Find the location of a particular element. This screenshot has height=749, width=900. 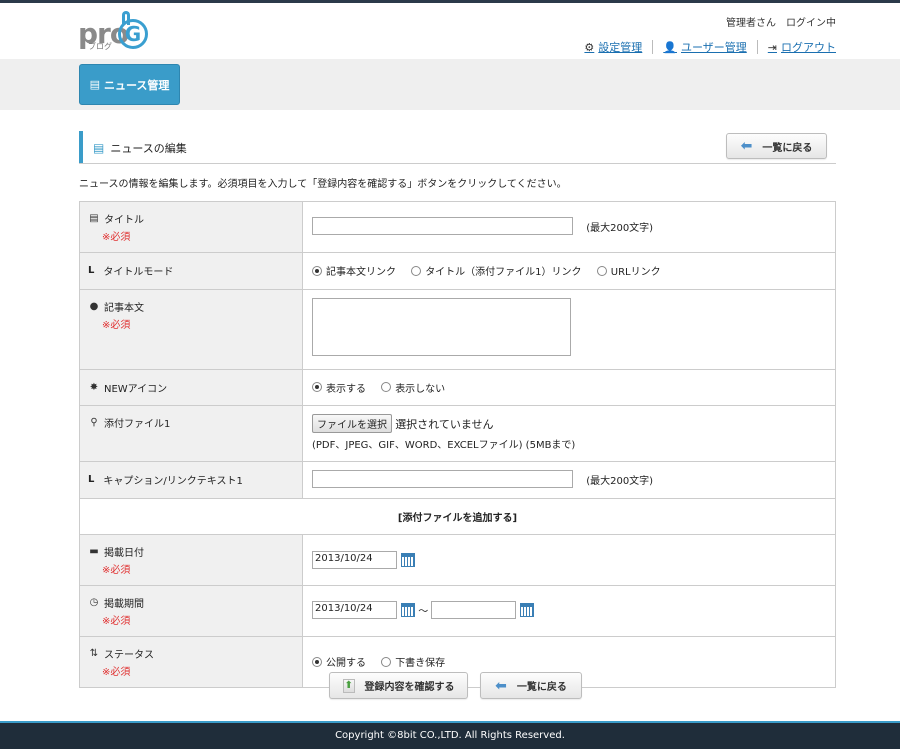

period-value-cell: 2013/10/24 ～ is located at coordinates (569, 611).